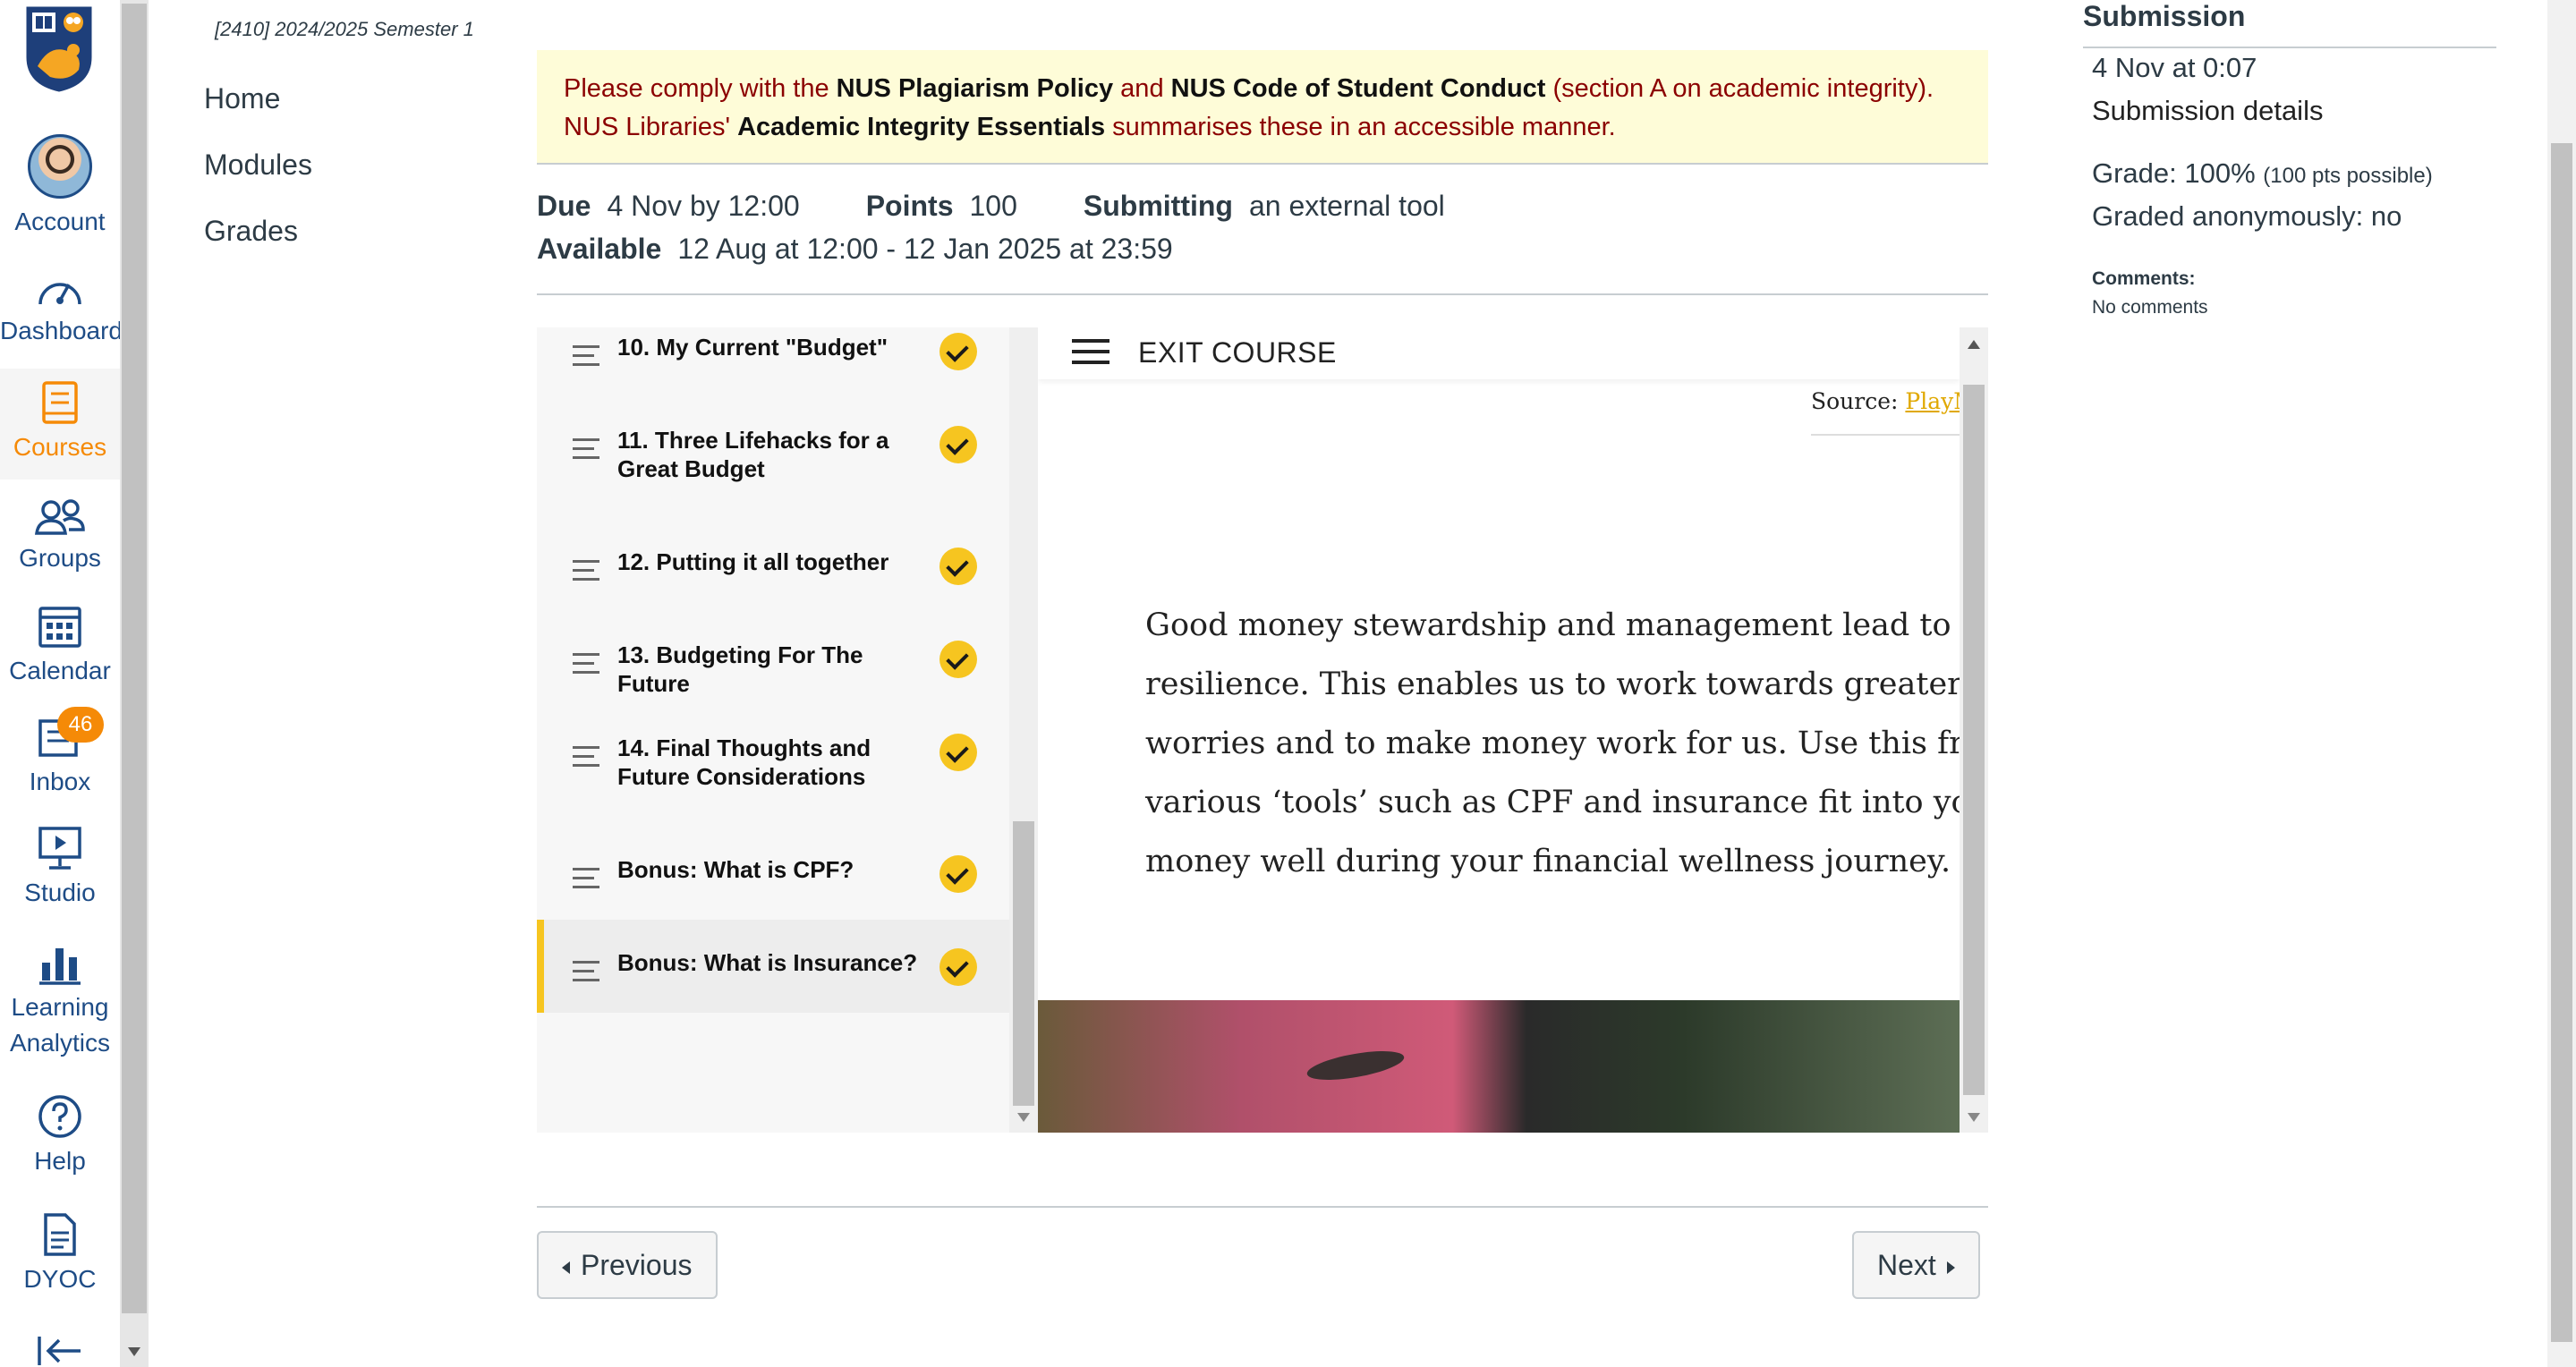 The image size is (2576, 1367). What do you see at coordinates (773, 875) in the screenshot?
I see `lesson-item: Bonus: What is CPF?` at bounding box center [773, 875].